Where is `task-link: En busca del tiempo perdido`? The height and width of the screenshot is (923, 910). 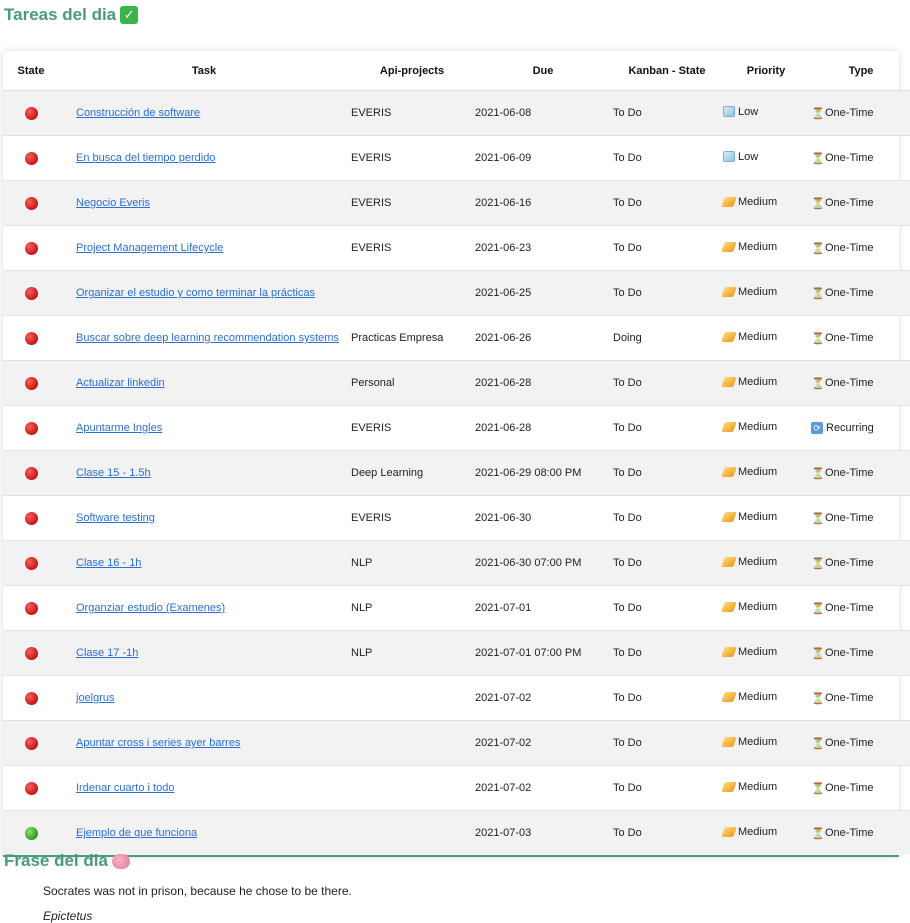
task-link: En busca del tiempo perdido is located at coordinates (145, 158).